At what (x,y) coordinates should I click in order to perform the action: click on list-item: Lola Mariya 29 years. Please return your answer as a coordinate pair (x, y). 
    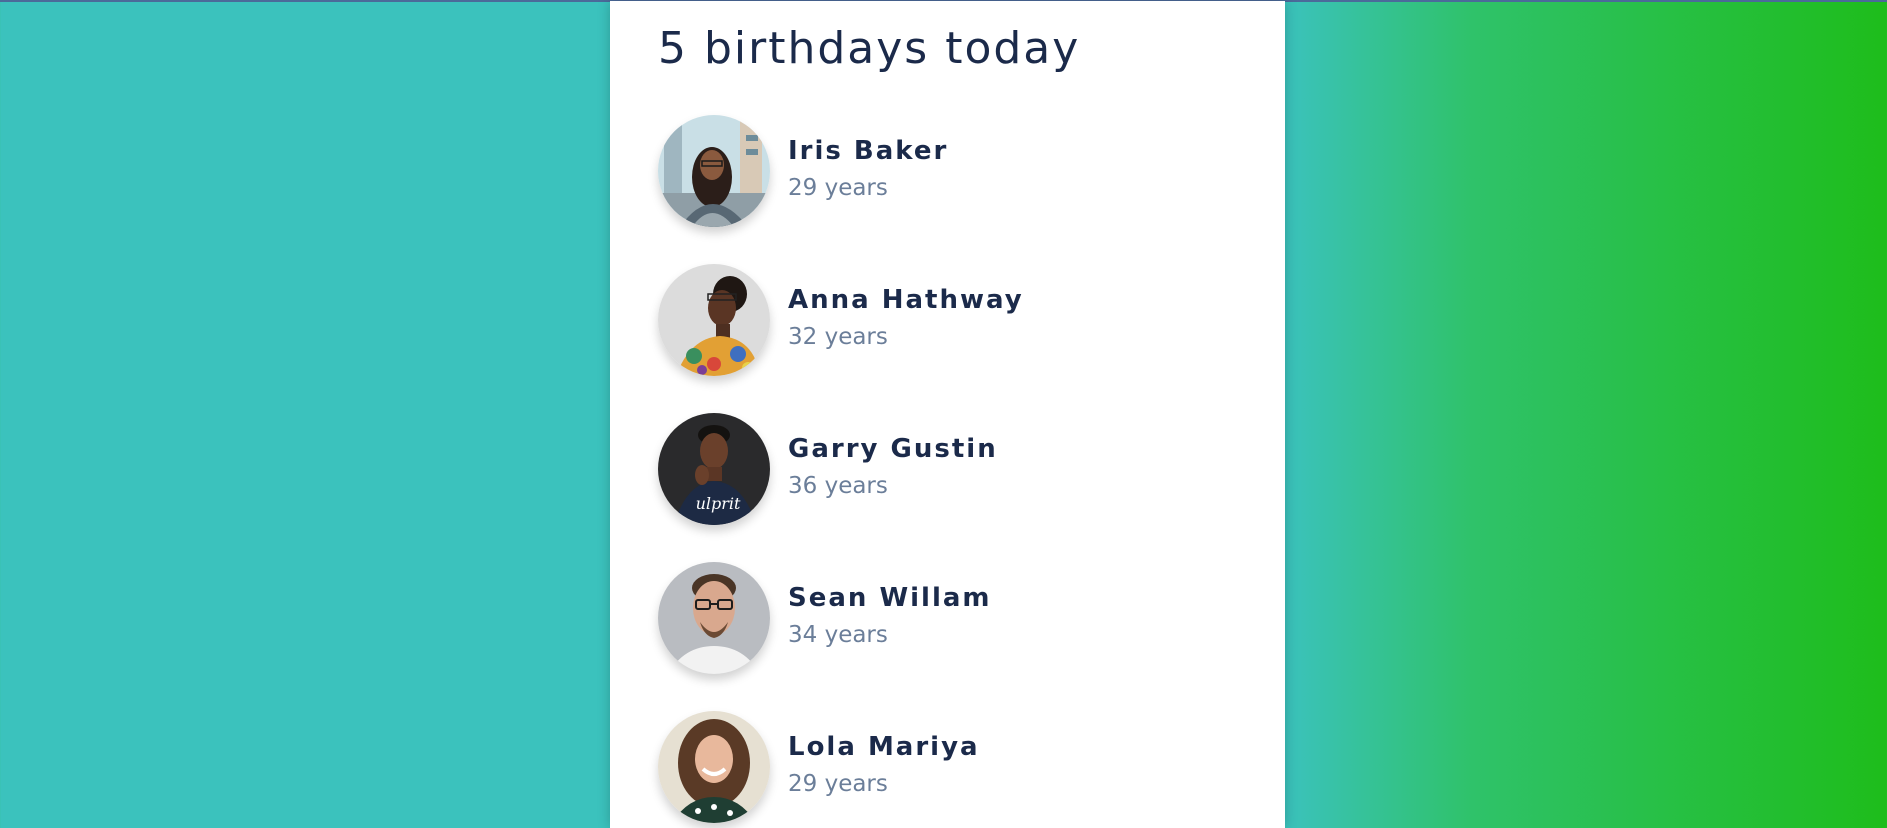
    Looking at the image, I should click on (948, 767).